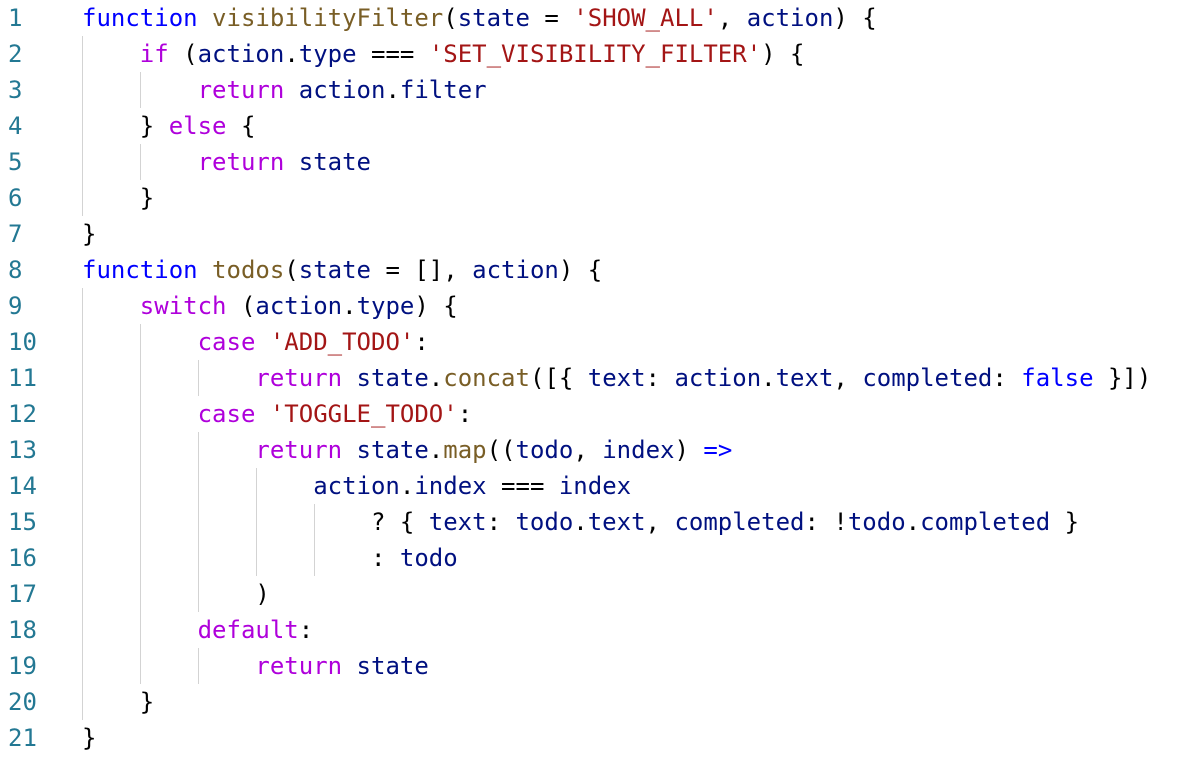  What do you see at coordinates (645, 18) in the screenshot?
I see `code-token: 'SHOW_ALL'` at bounding box center [645, 18].